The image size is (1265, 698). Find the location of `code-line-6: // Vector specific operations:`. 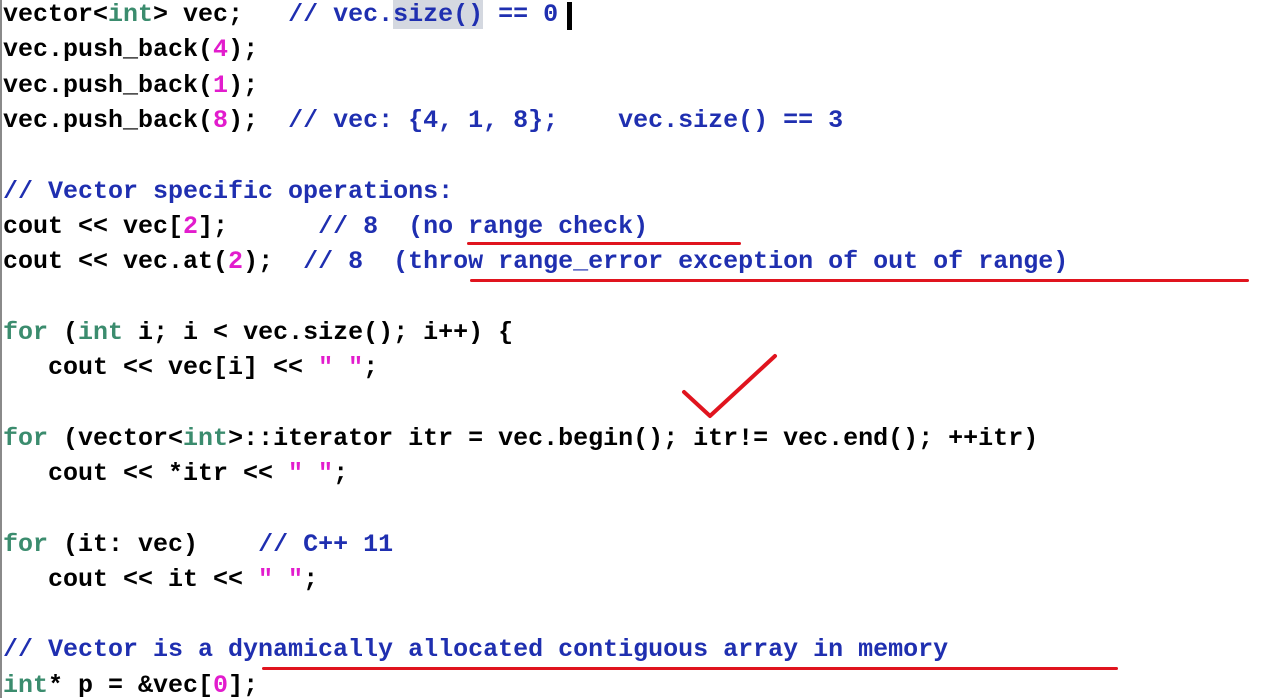

code-line-6: // Vector specific operations: is located at coordinates (228, 191).